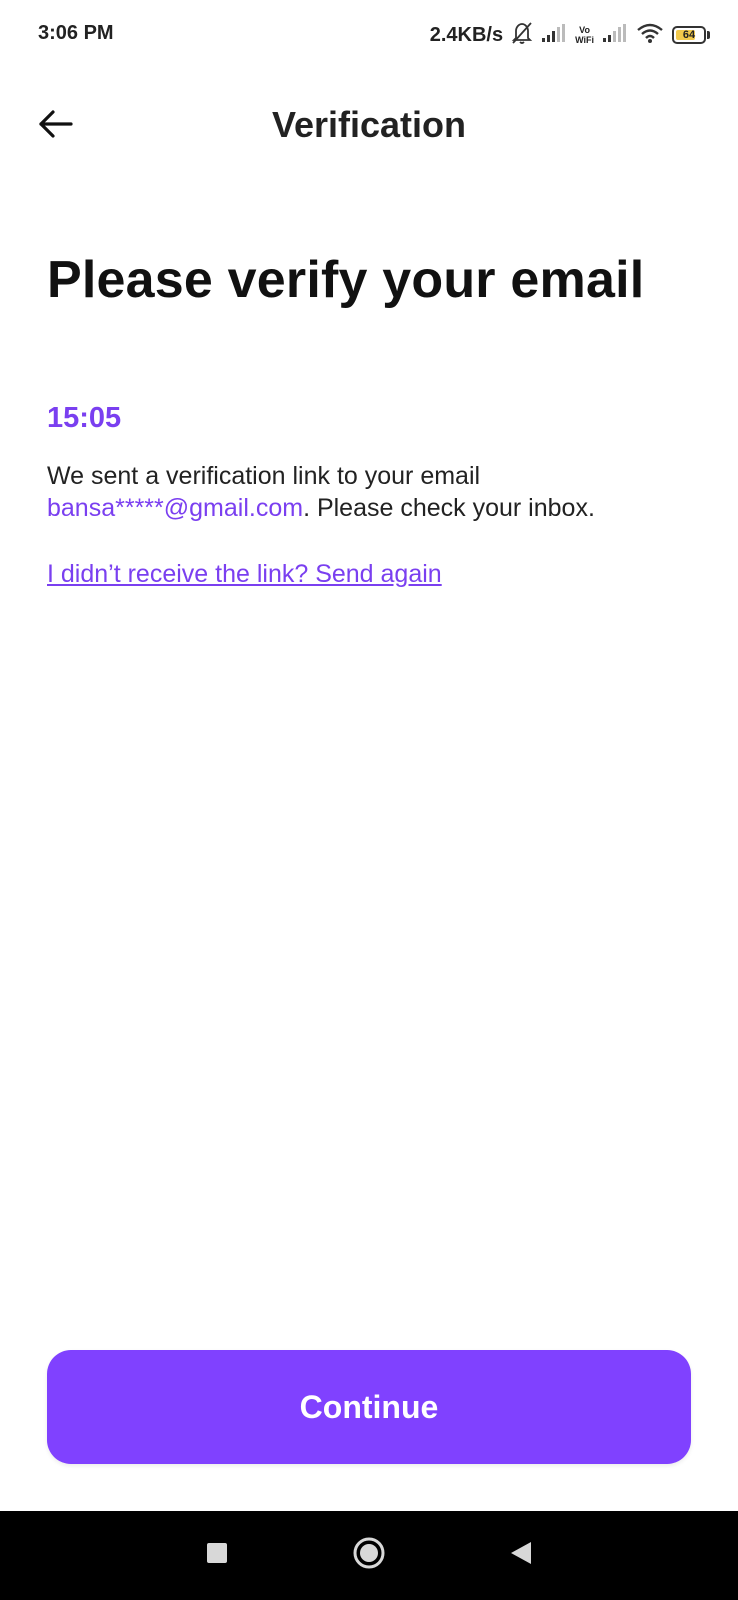  I want to click on continue-button: Continue, so click(369, 1407).